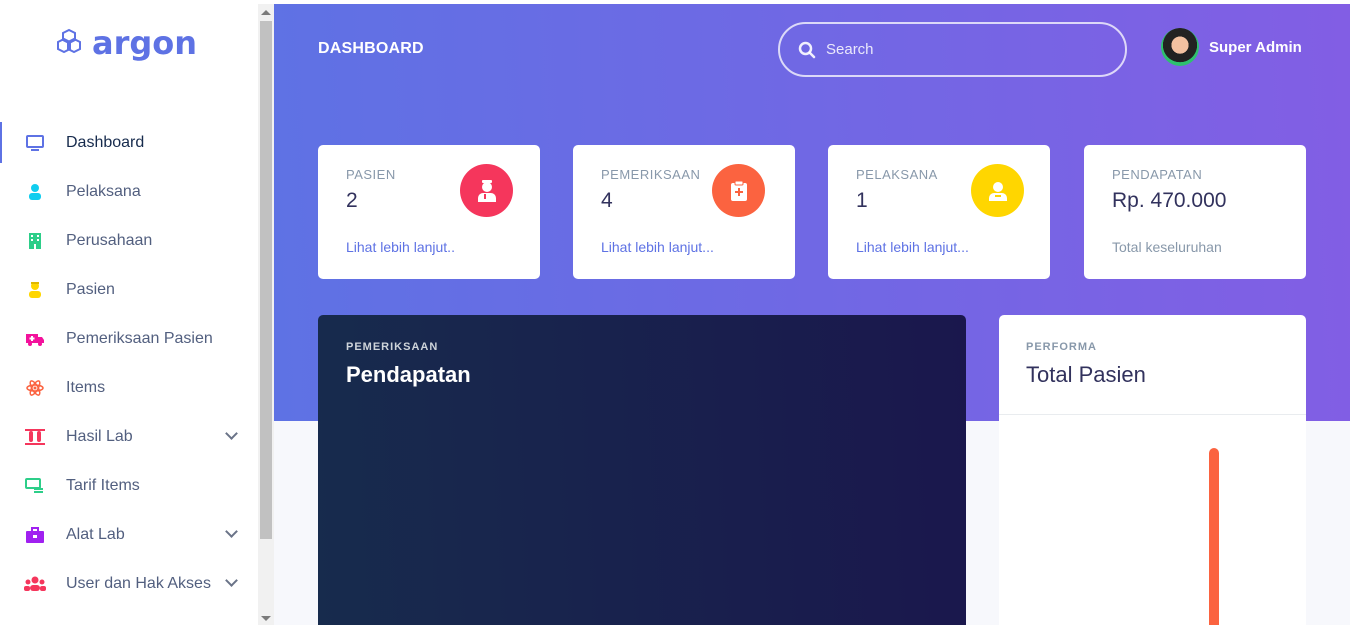  Describe the element at coordinates (109, 240) in the screenshot. I see `sidebar-item-label: Perusahaan` at that location.